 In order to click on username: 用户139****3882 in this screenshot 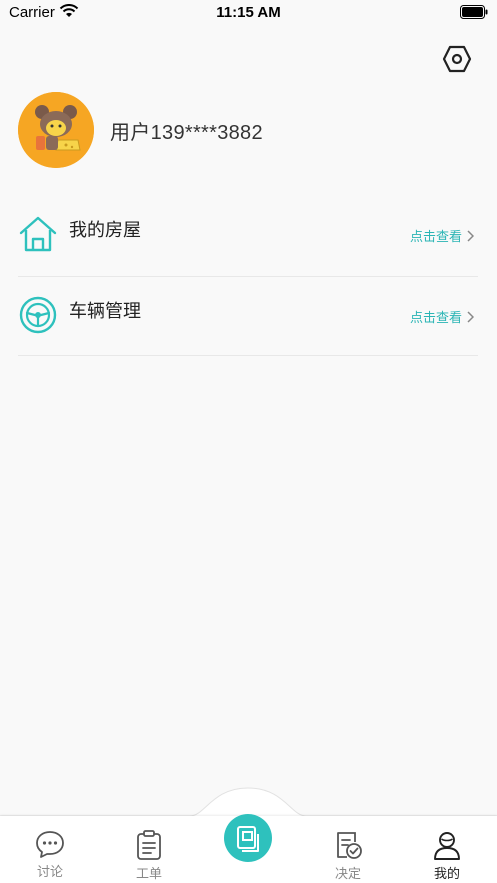, I will do `click(186, 132)`.